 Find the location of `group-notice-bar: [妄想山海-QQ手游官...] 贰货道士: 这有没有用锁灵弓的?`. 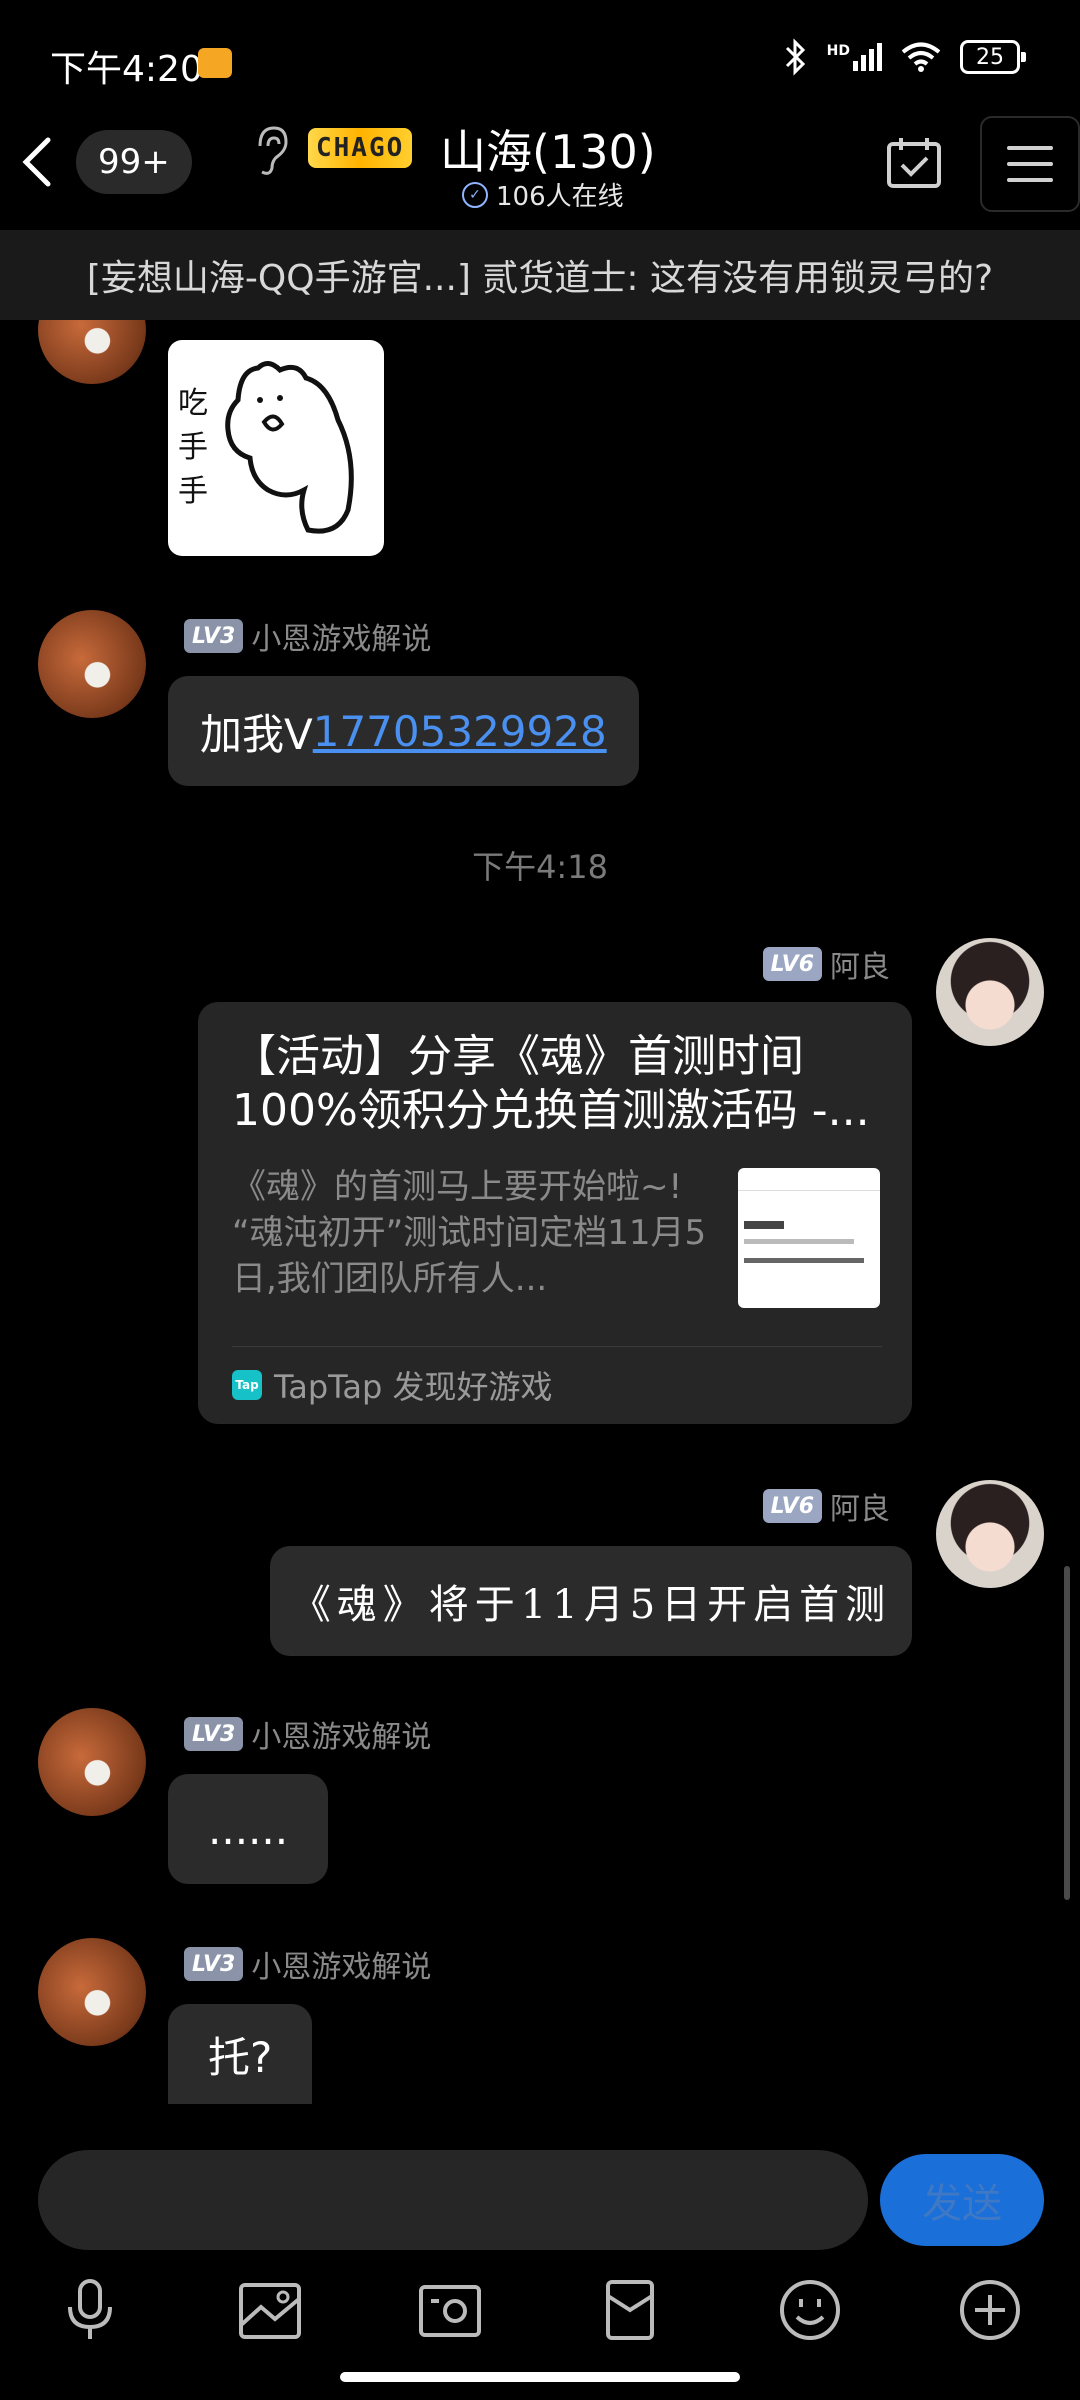

group-notice-bar: [妄想山海-QQ手游官...] 贰货道士: 这有没有用锁灵弓的? is located at coordinates (540, 275).